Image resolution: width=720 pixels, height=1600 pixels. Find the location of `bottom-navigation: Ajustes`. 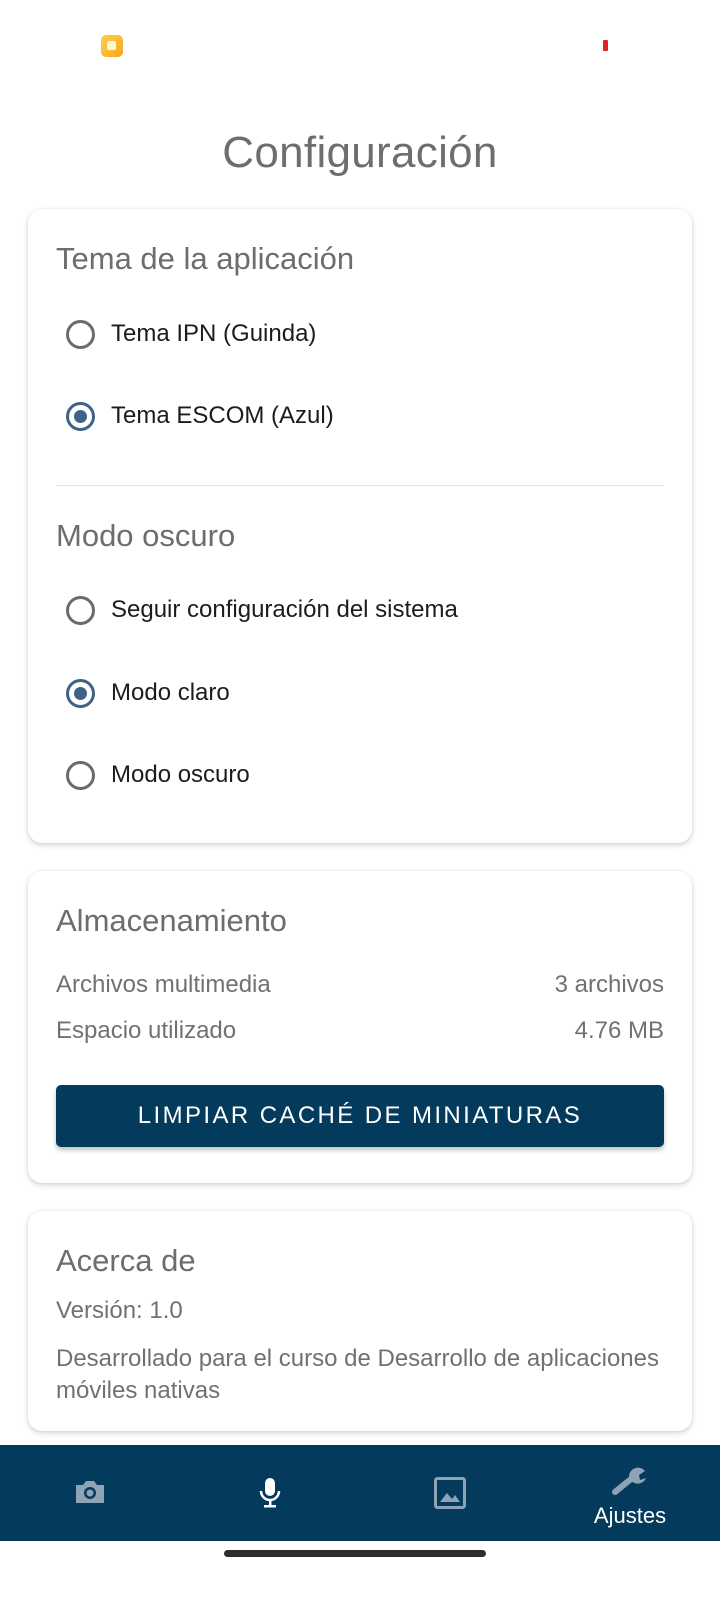

bottom-navigation: Ajustes is located at coordinates (360, 1493).